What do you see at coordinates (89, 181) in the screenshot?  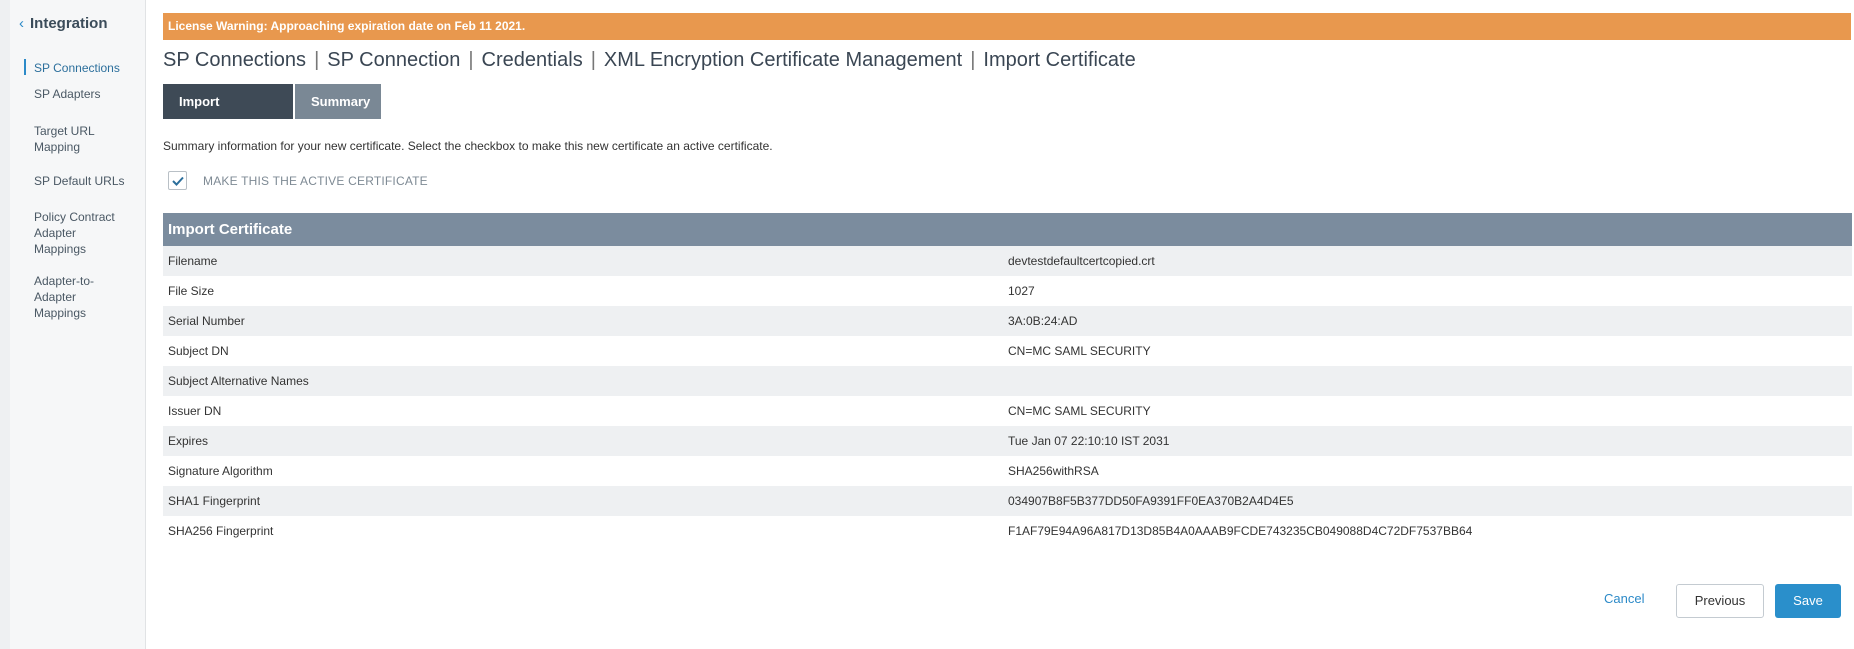 I see `sidebar-item-sp-default-urls: SP Default URLs` at bounding box center [89, 181].